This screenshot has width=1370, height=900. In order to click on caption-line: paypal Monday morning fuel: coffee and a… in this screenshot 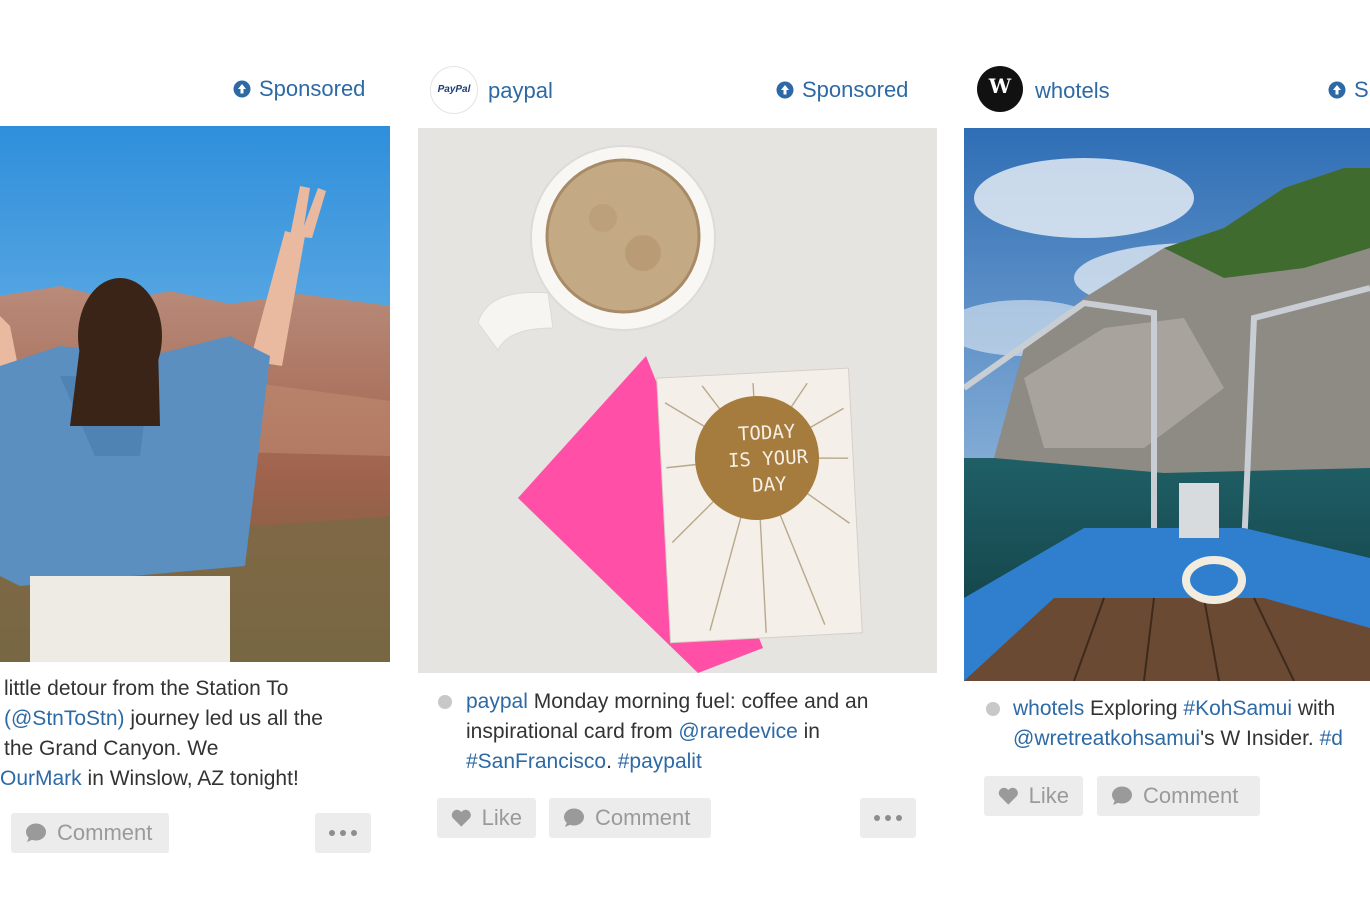, I will do `click(701, 702)`.